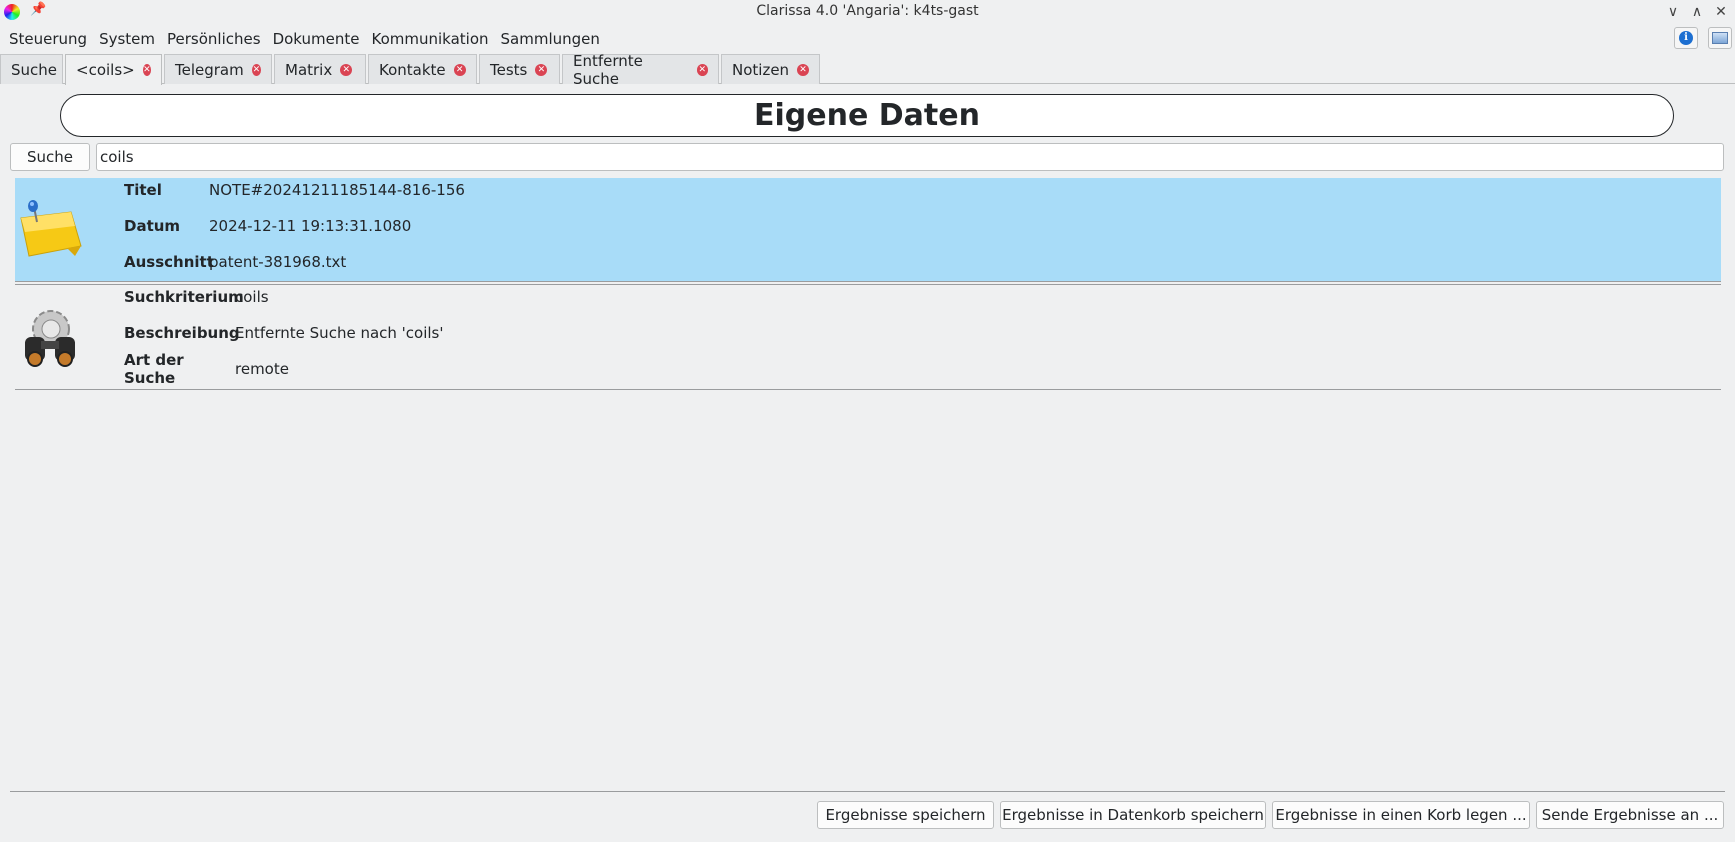  Describe the element at coordinates (209, 69) in the screenshot. I see `tab-label: Telegram` at that location.